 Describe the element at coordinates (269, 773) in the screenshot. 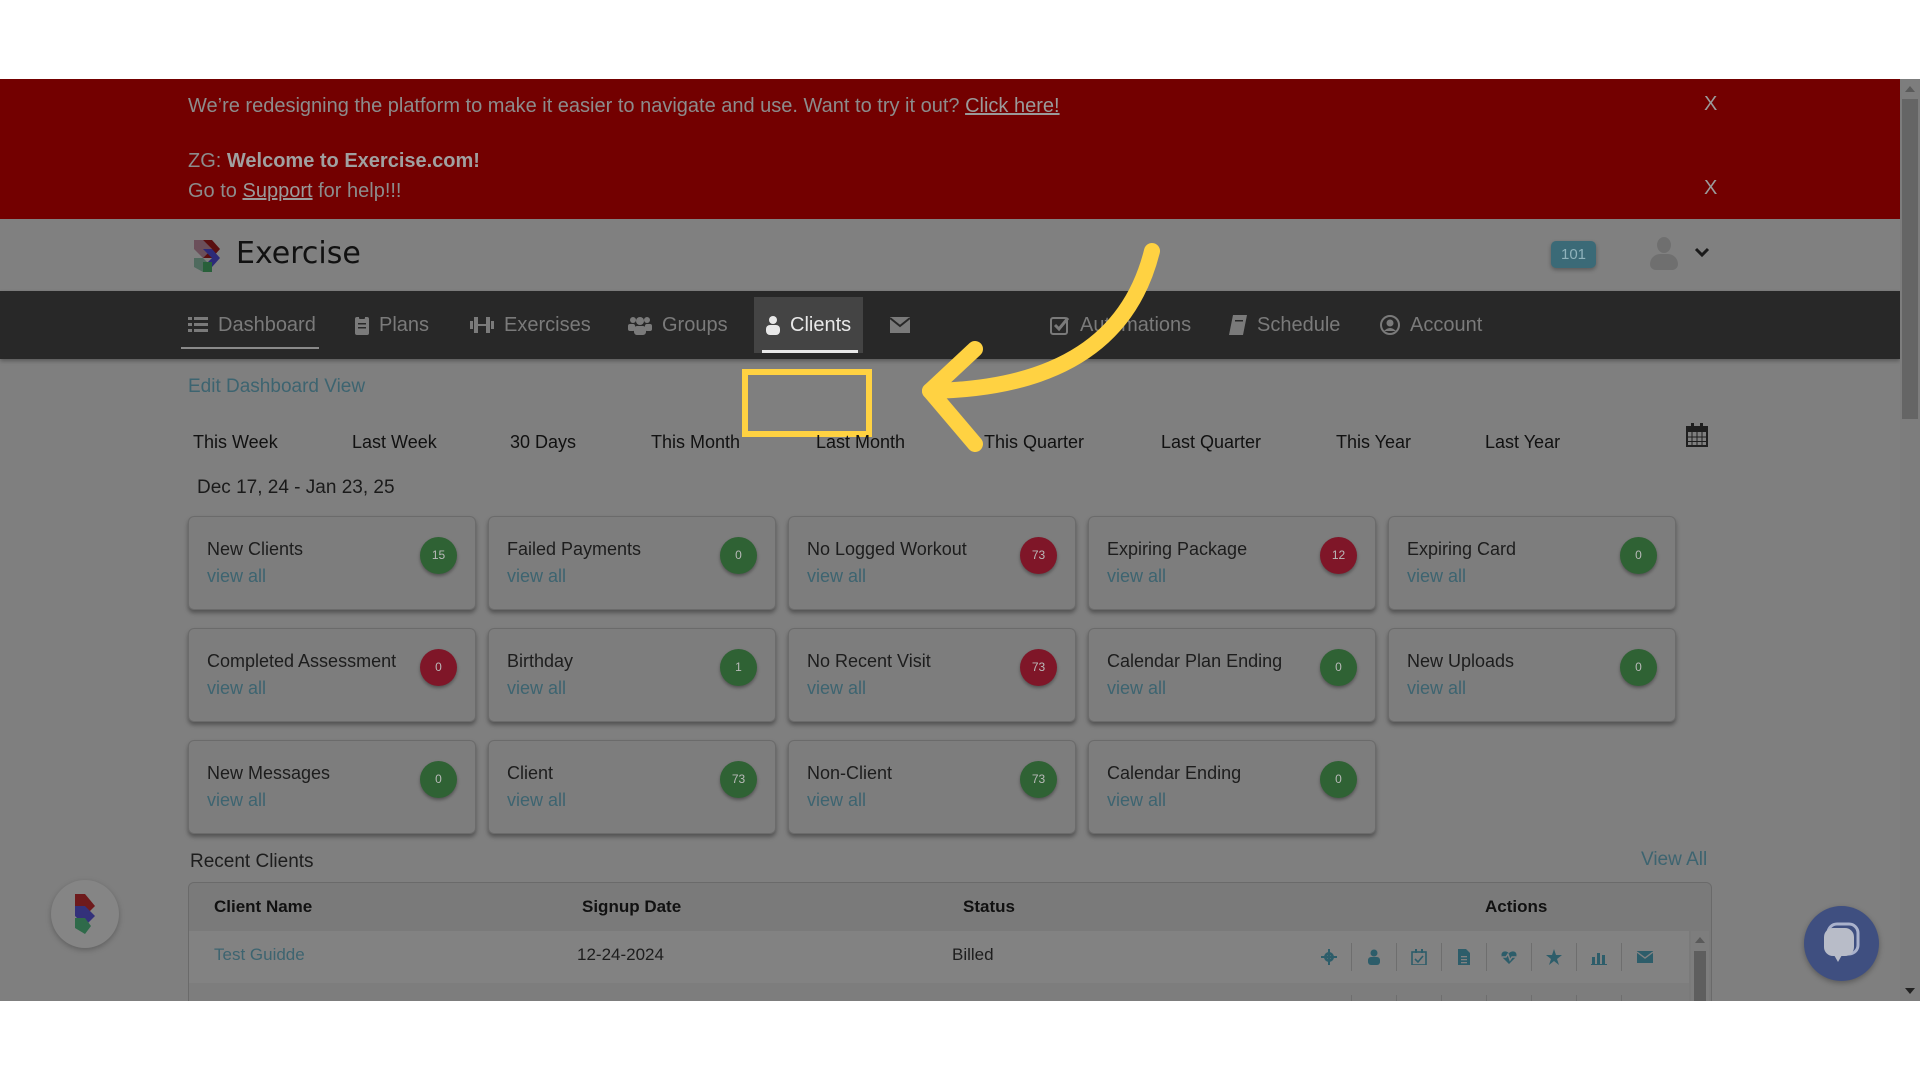

I see `card-title: New Messages` at that location.